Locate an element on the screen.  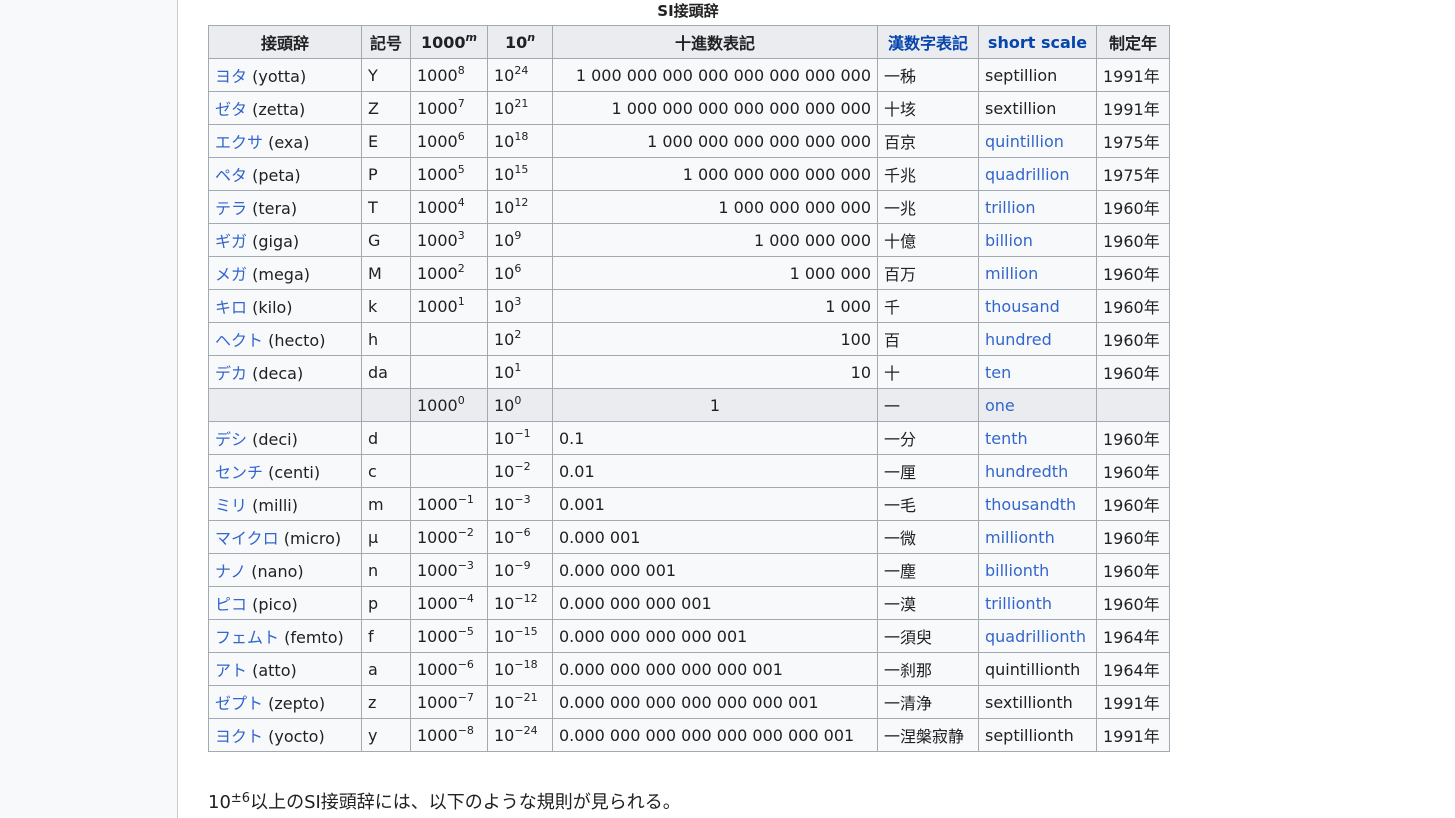
short-scale-value: million is located at coordinates (1011, 273).